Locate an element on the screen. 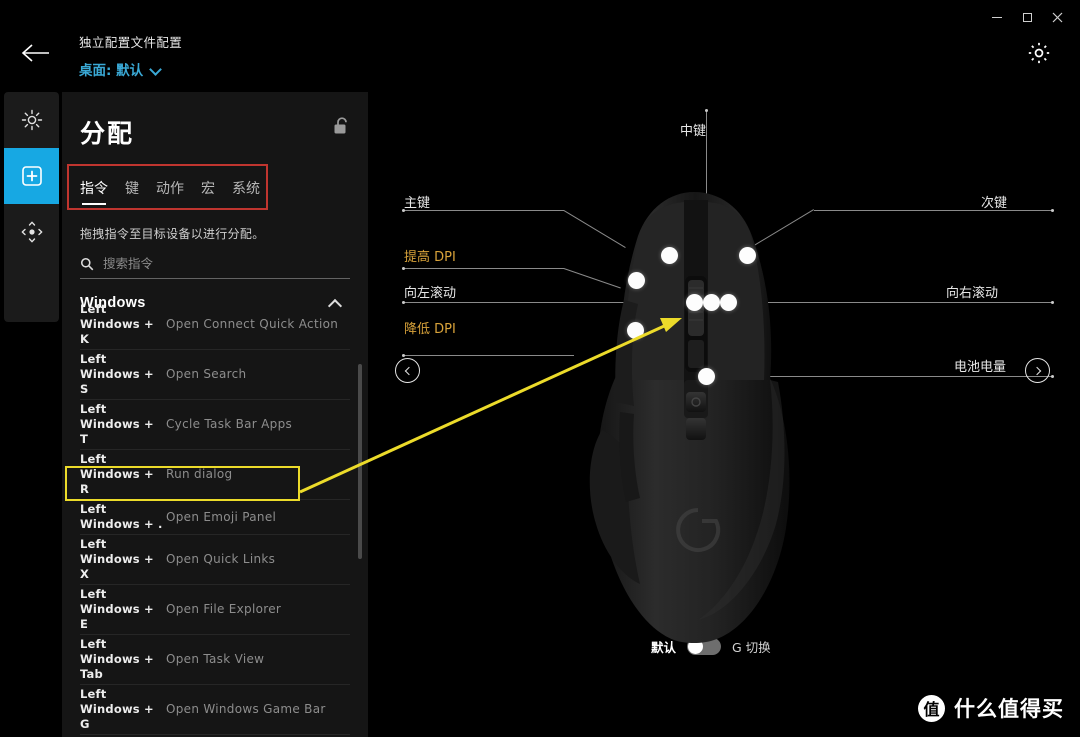 Image resolution: width=1080 pixels, height=737 pixels. prev-device-button is located at coordinates (407, 370).